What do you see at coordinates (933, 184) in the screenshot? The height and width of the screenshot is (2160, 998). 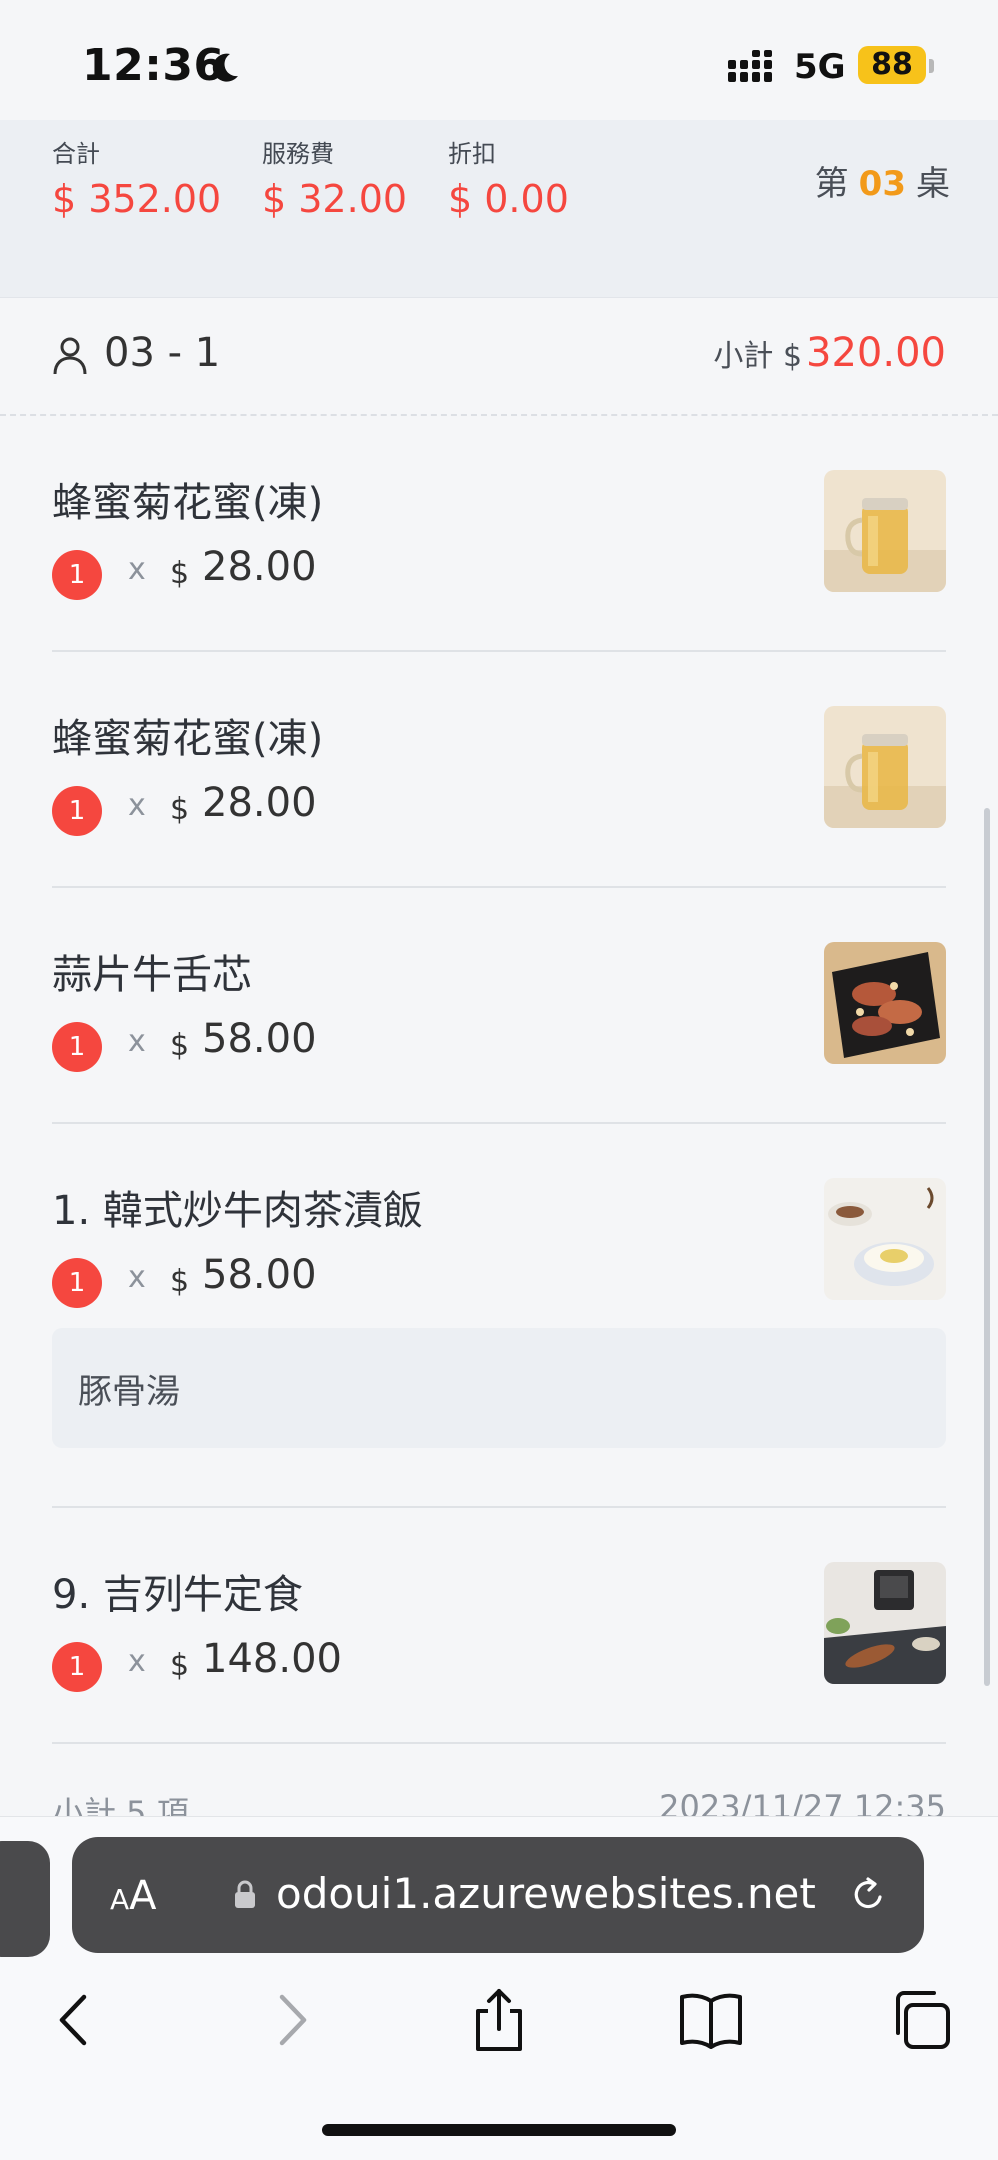 I see `table-suffix: 桌` at bounding box center [933, 184].